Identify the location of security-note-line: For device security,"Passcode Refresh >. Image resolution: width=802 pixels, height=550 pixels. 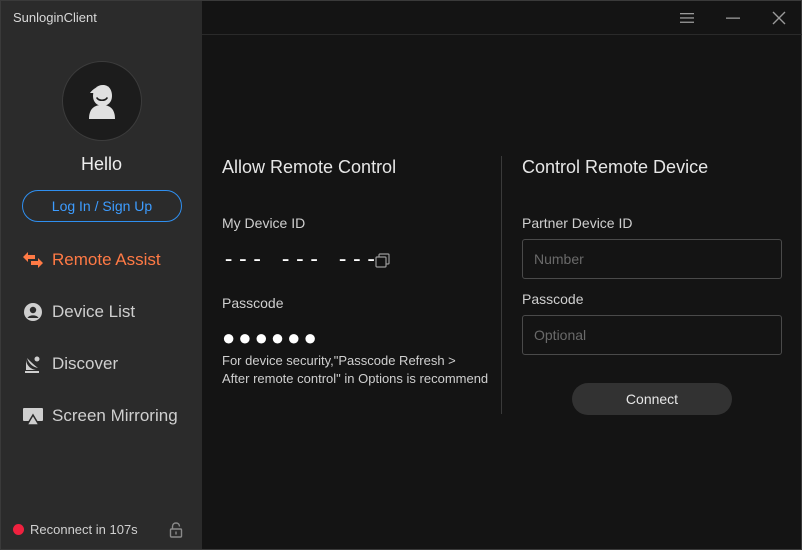
(339, 360).